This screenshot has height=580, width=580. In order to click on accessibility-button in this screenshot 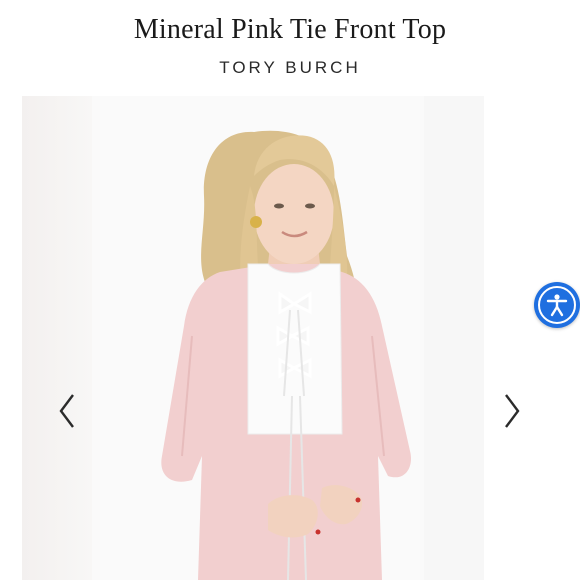, I will do `click(557, 305)`.